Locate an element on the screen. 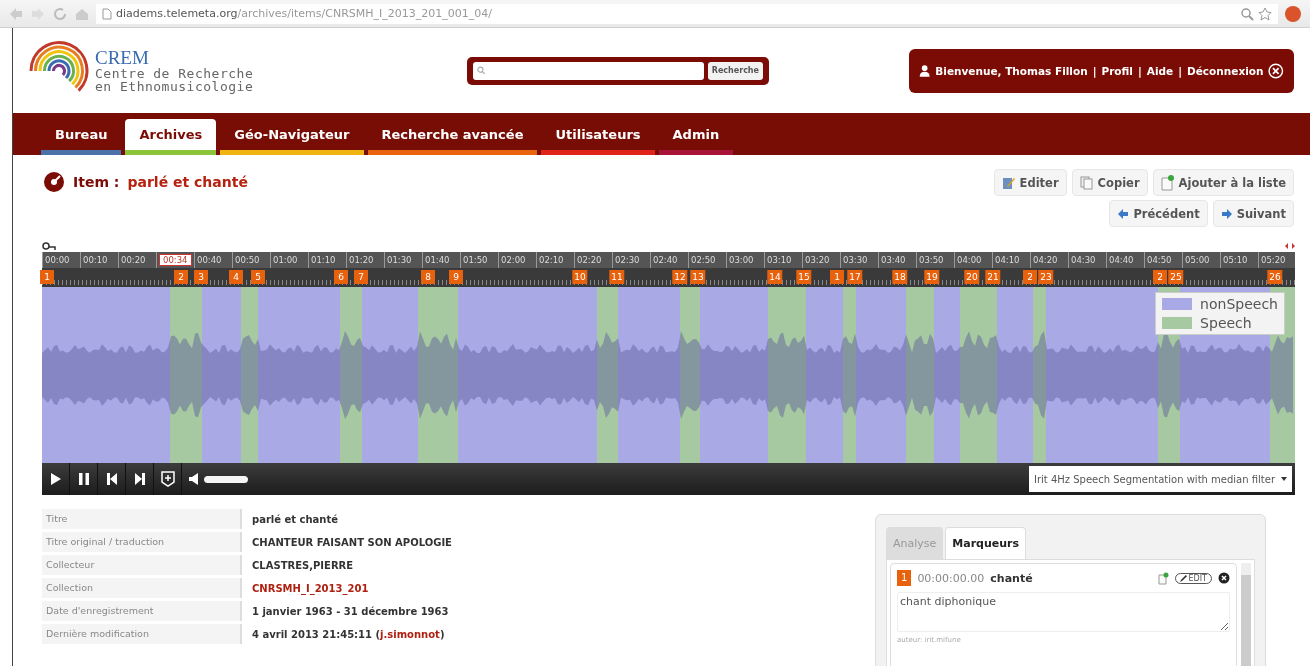 This screenshot has width=1310, height=666. field-value: 4 avril 2013 21:45:11 ( is located at coordinates (316, 634).